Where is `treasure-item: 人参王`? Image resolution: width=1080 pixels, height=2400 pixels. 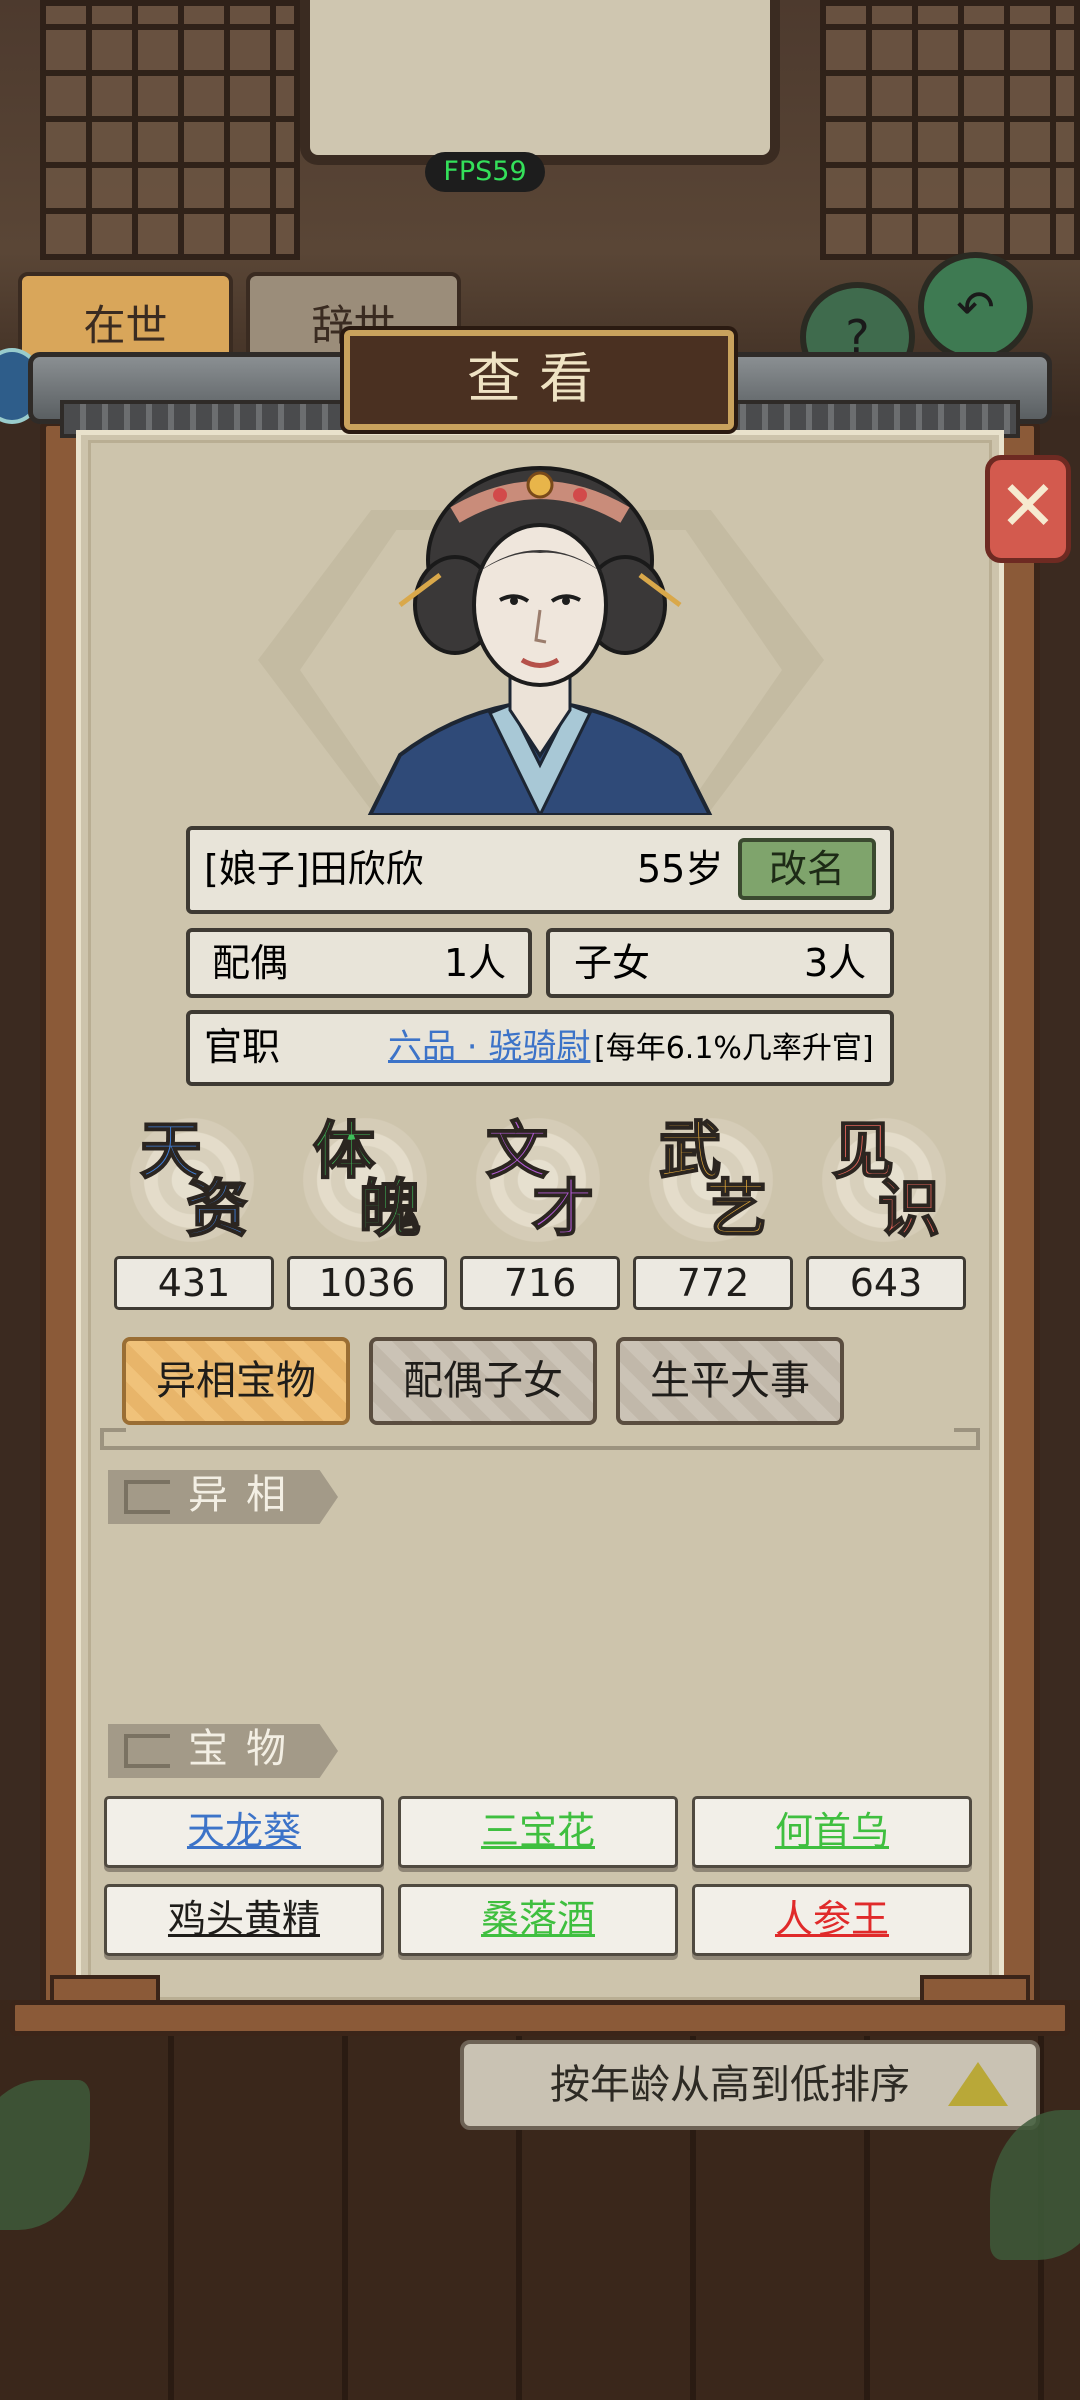
treasure-item: 人参王 is located at coordinates (832, 1920).